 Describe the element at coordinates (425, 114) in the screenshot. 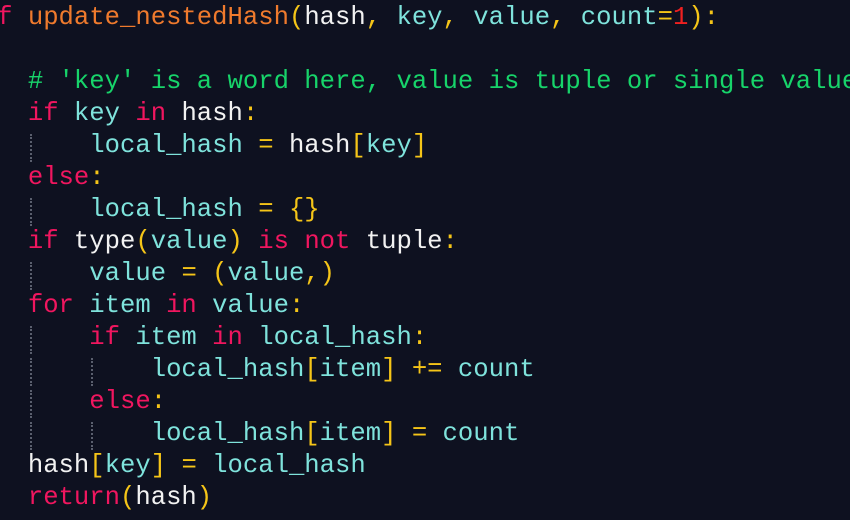

I see `code-line: if key in hash:` at that location.